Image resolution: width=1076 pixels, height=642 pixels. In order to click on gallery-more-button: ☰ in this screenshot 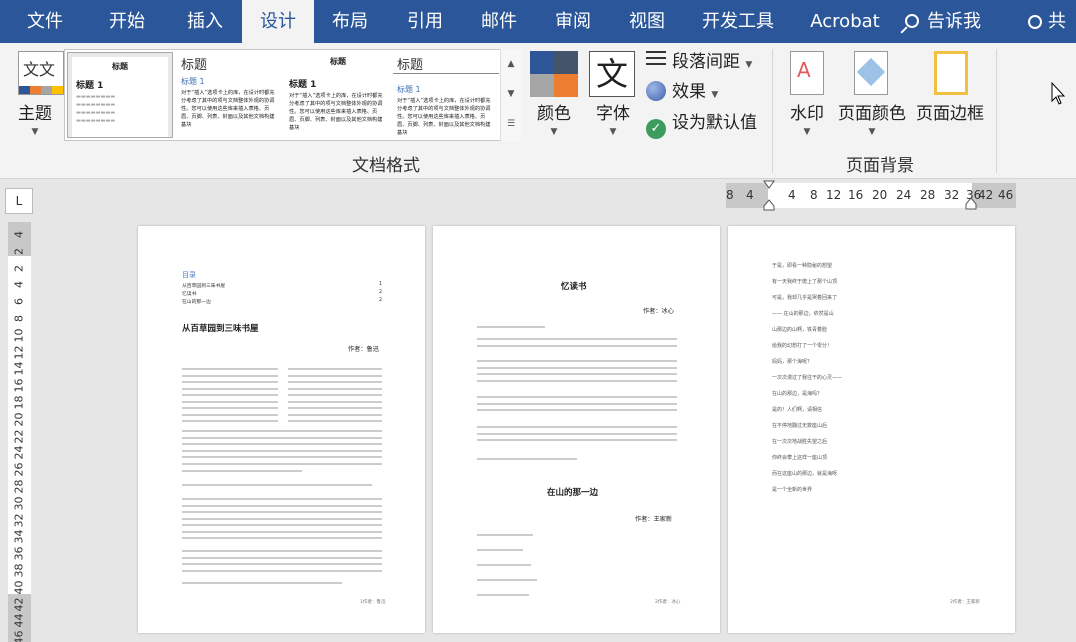, I will do `click(511, 124)`.